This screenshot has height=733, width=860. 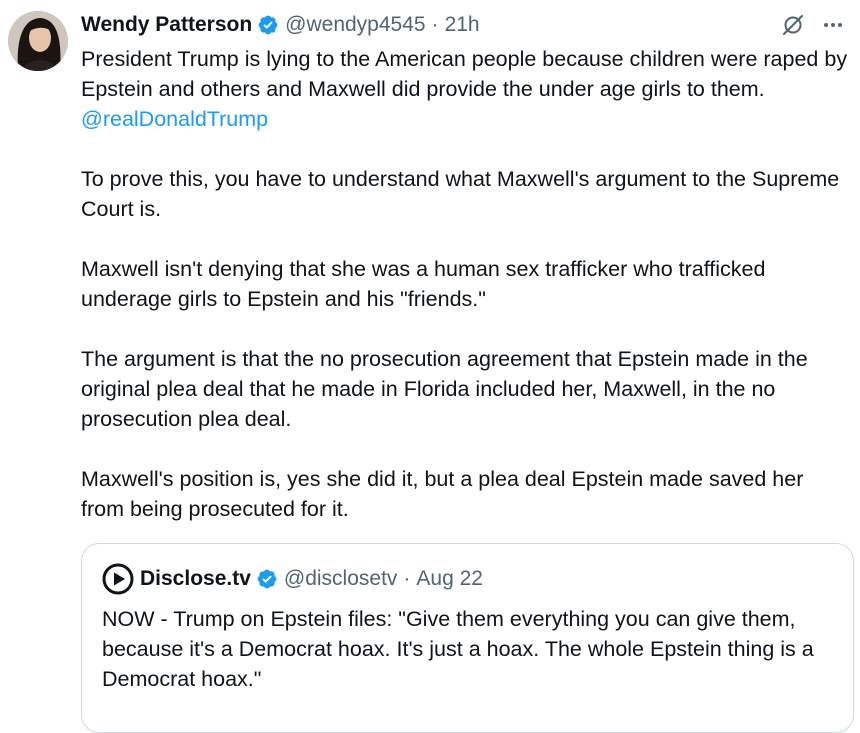 I want to click on timestamp: 21h, so click(x=462, y=25).